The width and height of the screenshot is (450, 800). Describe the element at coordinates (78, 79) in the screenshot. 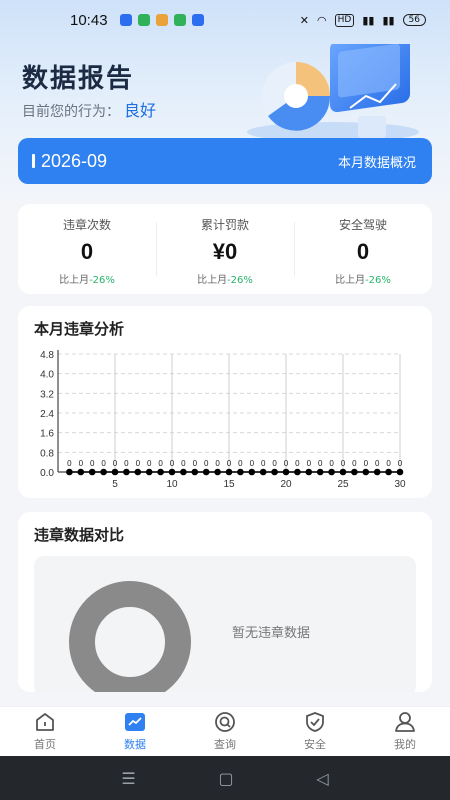

I see `page-title: 数据报告` at that location.